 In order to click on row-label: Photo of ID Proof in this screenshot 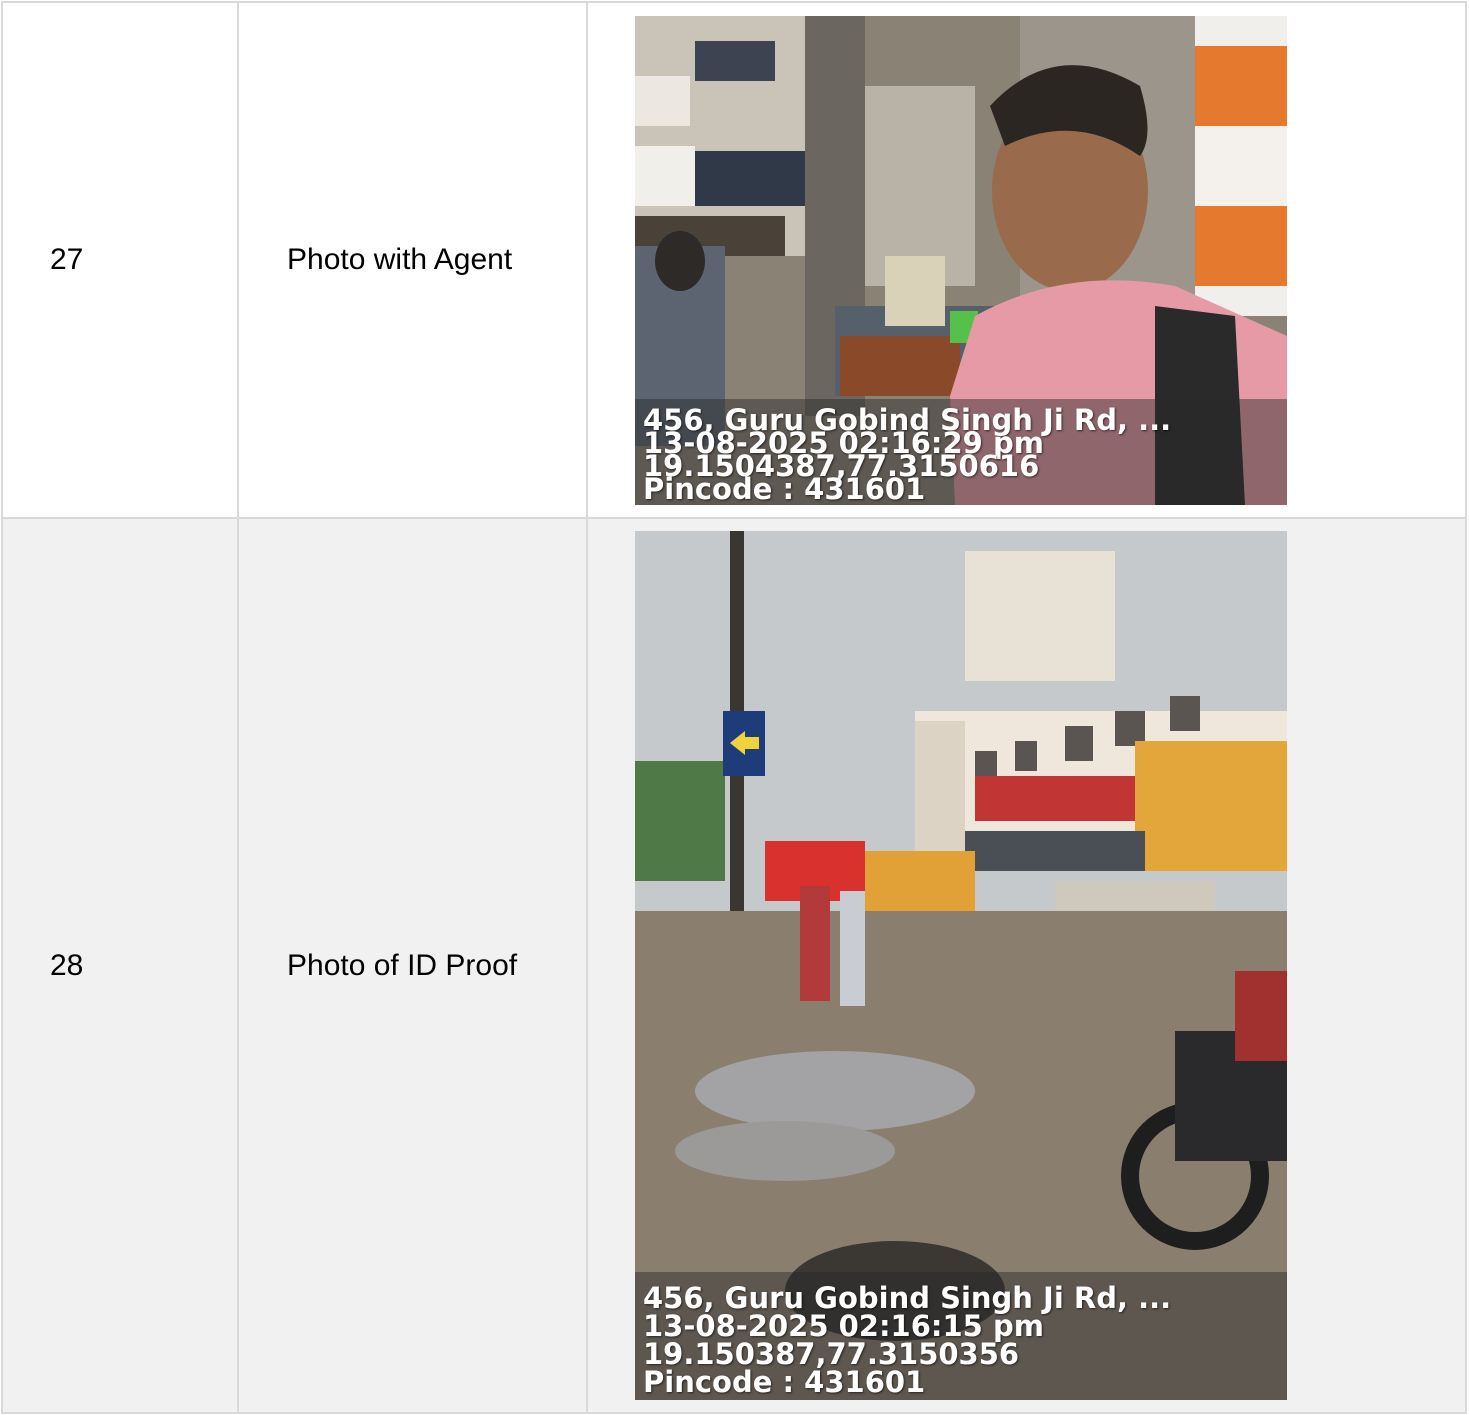, I will do `click(402, 965)`.